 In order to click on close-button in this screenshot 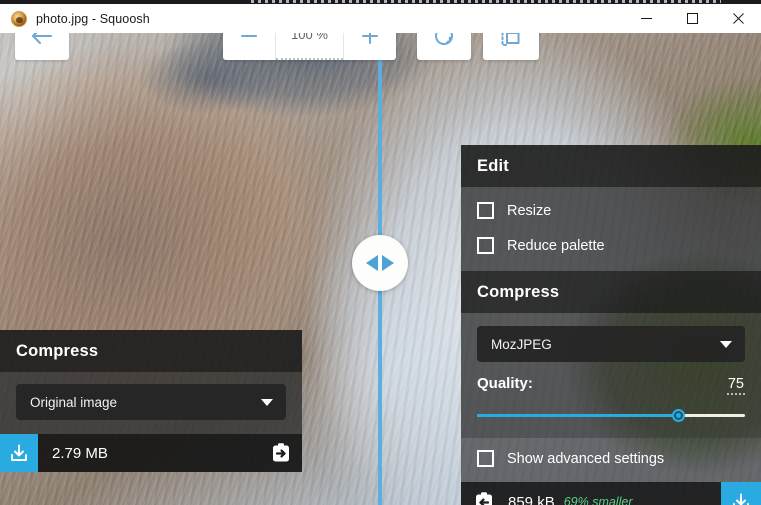, I will do `click(738, 18)`.